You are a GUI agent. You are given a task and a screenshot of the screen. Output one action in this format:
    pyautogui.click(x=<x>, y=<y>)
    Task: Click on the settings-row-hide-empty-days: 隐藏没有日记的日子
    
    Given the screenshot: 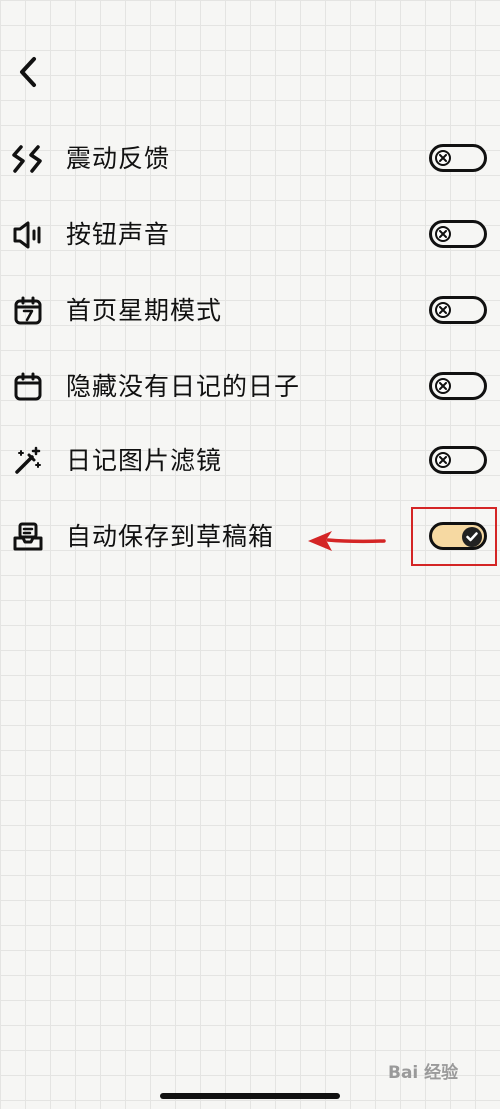 What is the action you would take?
    pyautogui.click(x=250, y=387)
    